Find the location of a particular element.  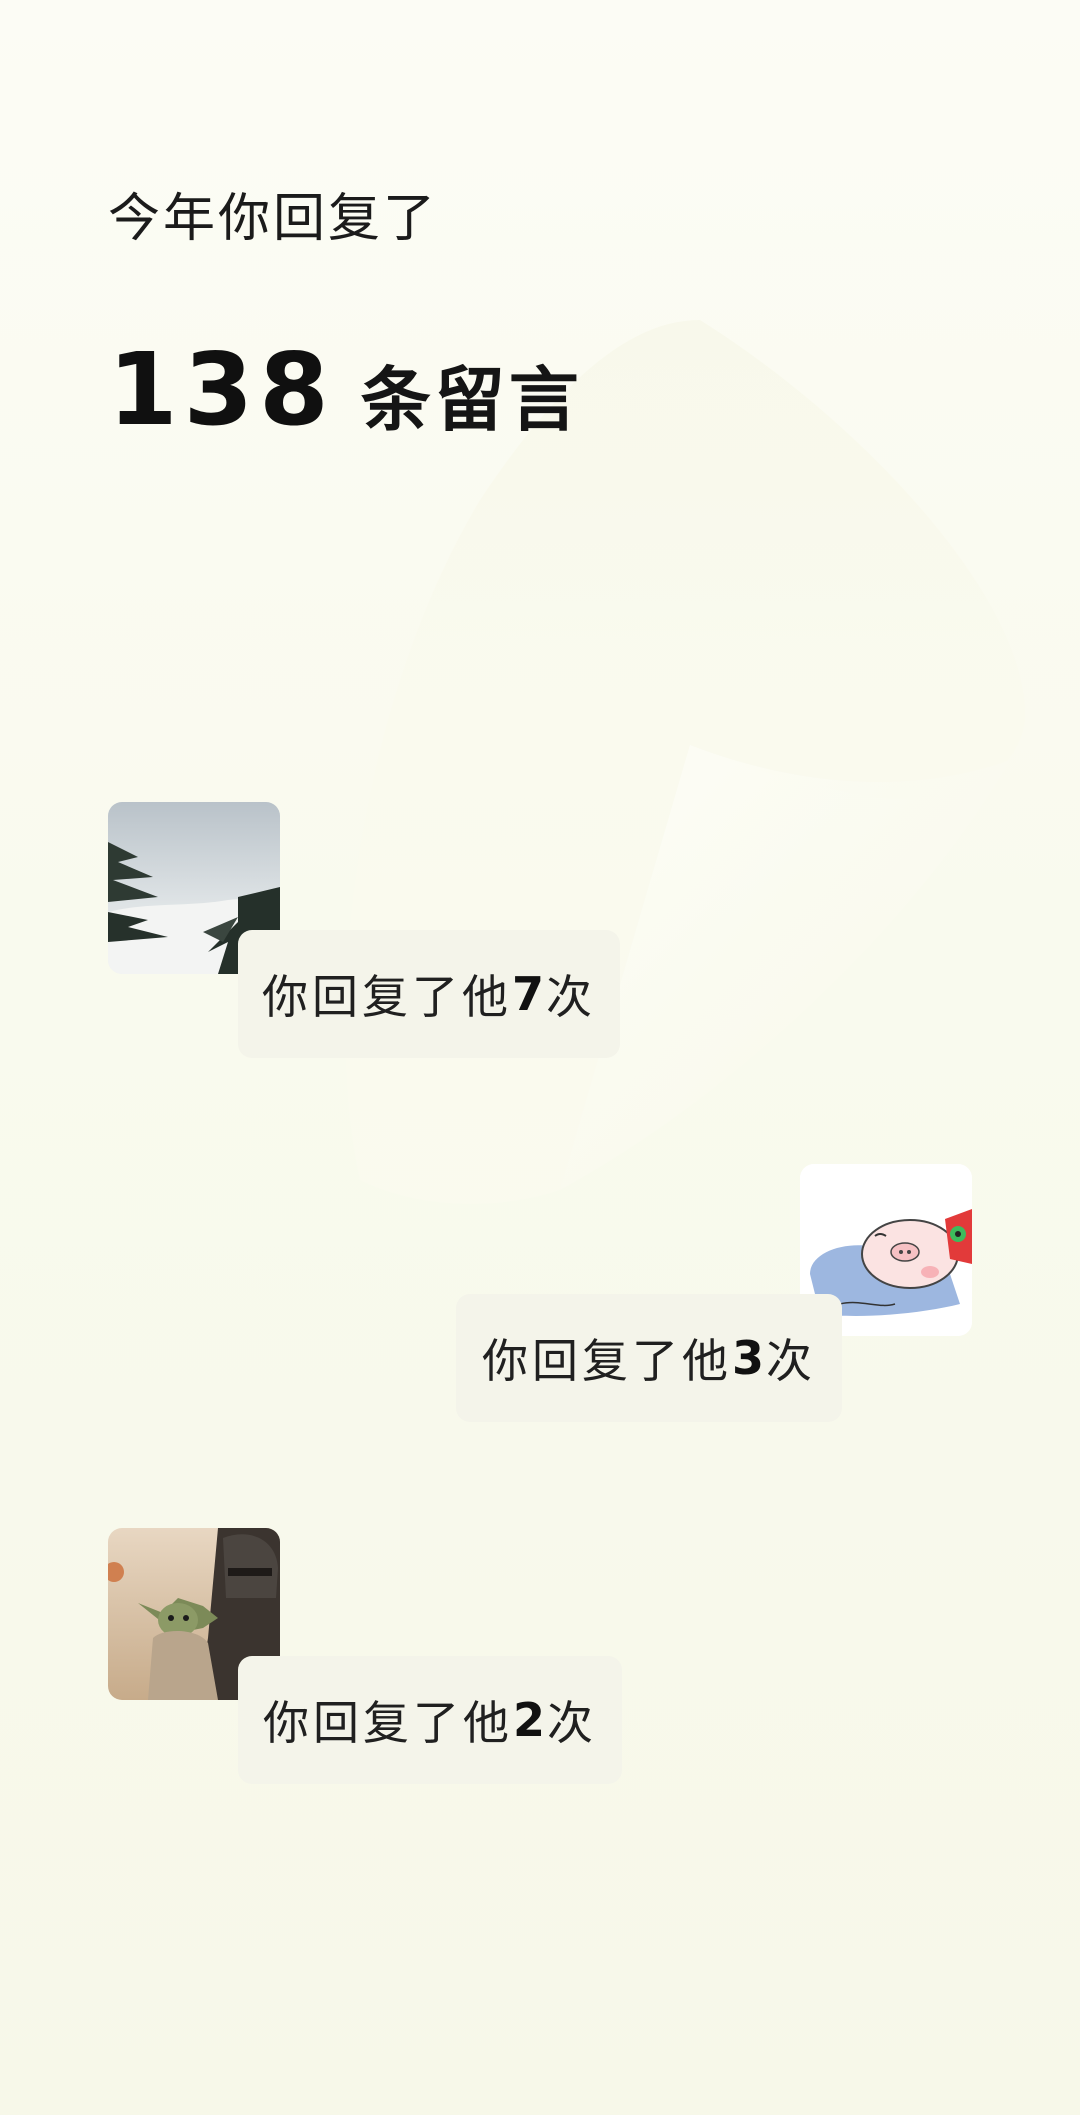

reply-count: 3 is located at coordinates (748, 1358).